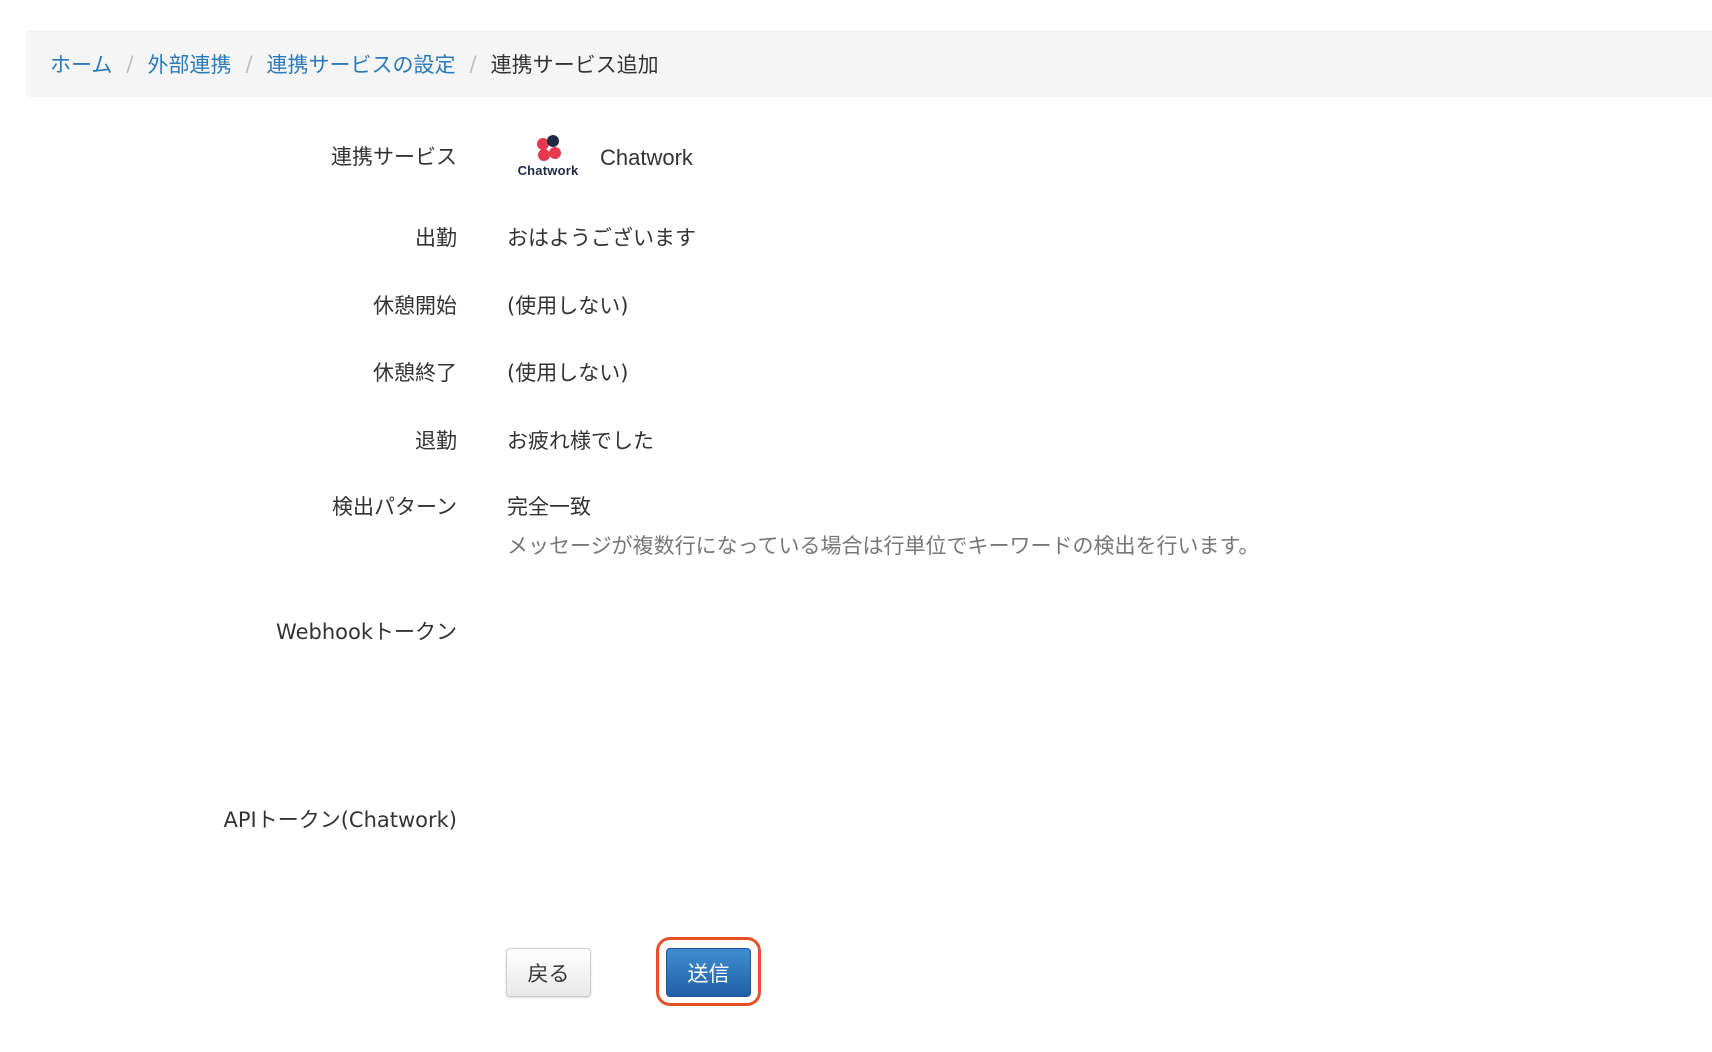 The width and height of the screenshot is (1712, 1052). I want to click on breadcrumb-service-settings-link: 連携サービスの設定, so click(361, 64).